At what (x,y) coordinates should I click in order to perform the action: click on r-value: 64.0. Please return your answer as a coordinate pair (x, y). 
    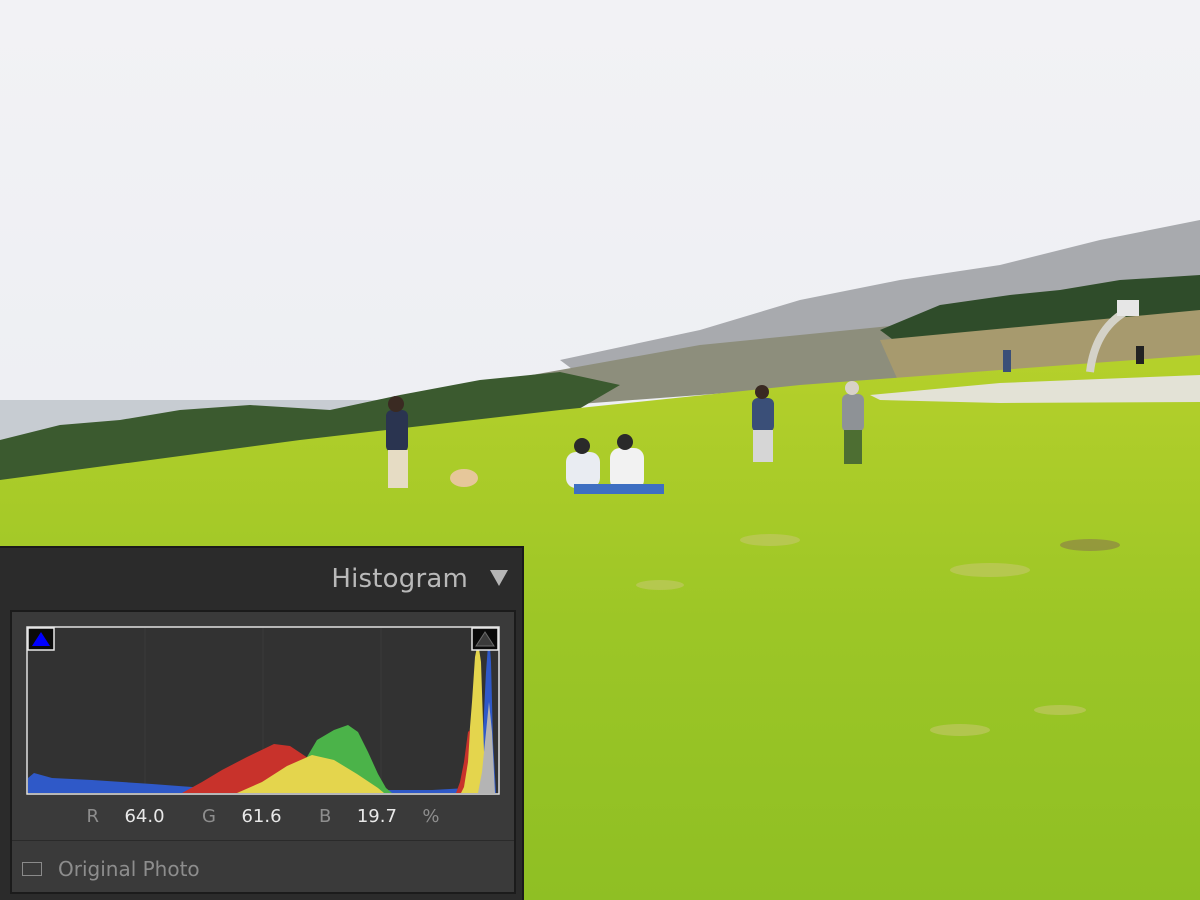
    Looking at the image, I should click on (144, 816).